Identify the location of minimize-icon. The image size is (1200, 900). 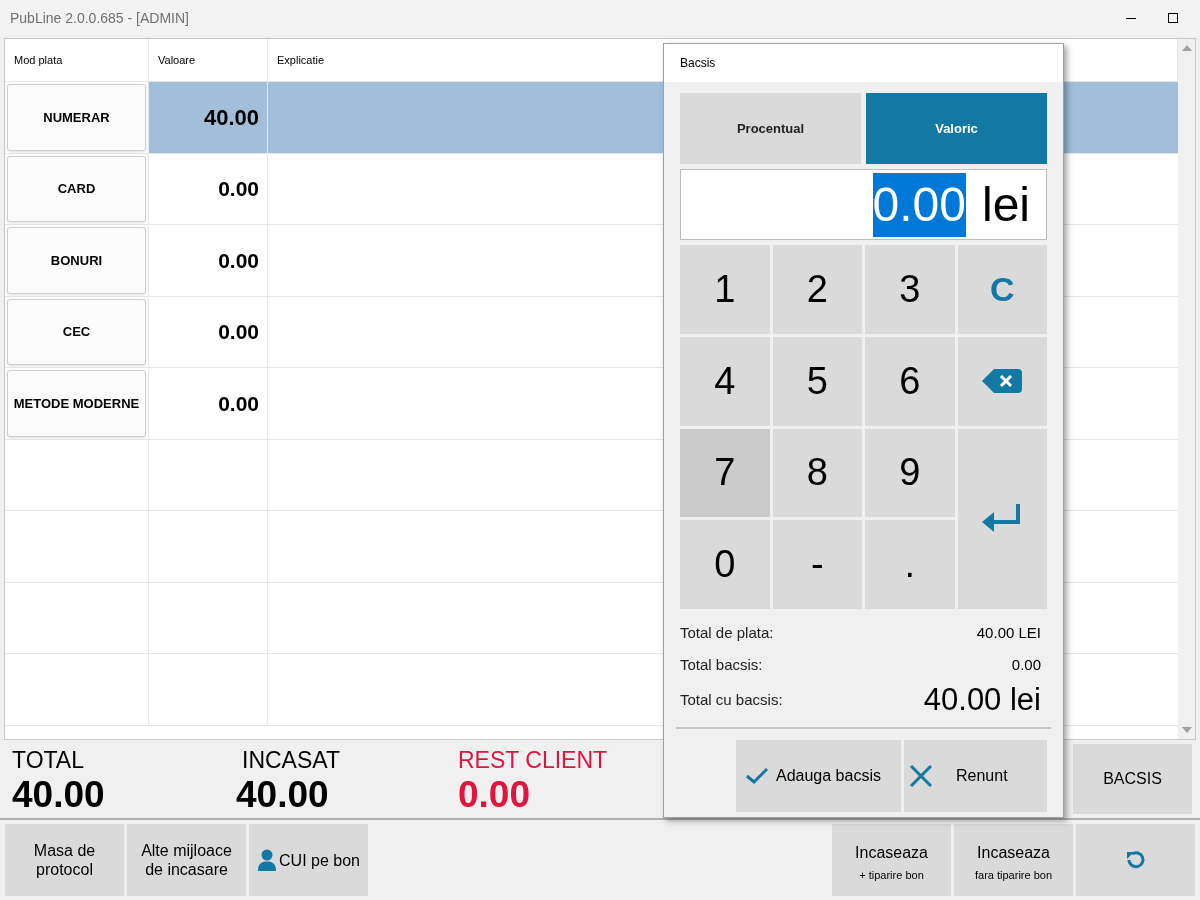
(1131, 18).